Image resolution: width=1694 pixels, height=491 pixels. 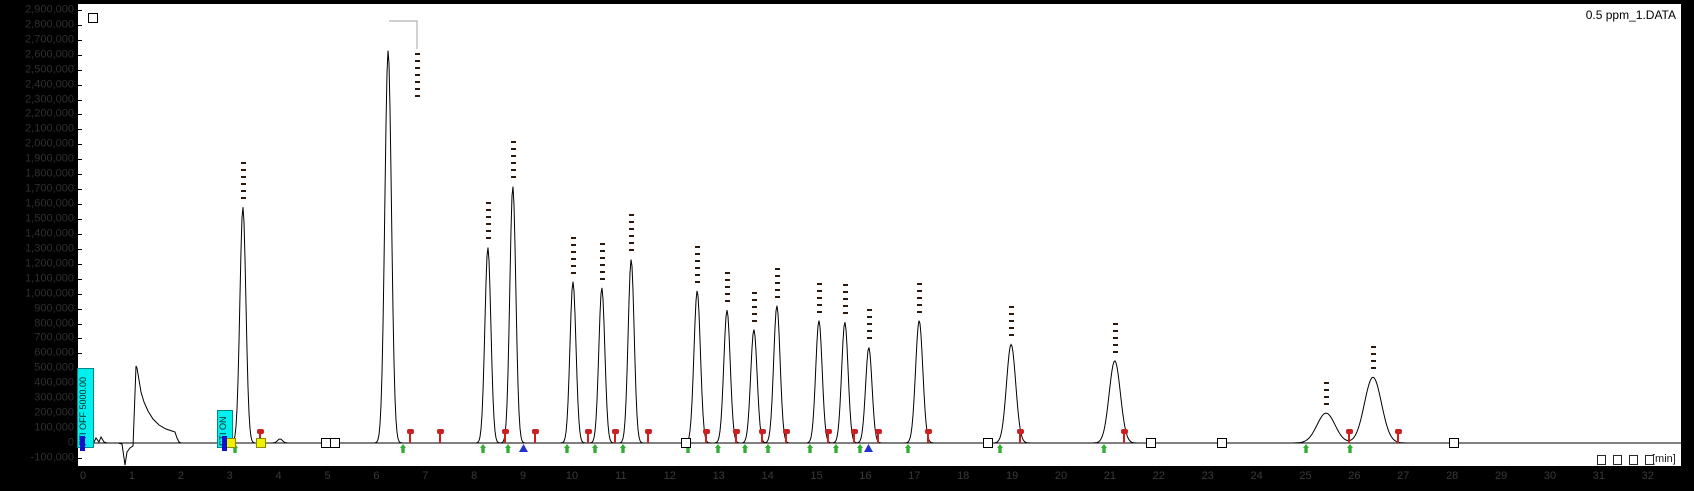 I want to click on y-tick-label: 1,100,000, so click(x=49, y=278).